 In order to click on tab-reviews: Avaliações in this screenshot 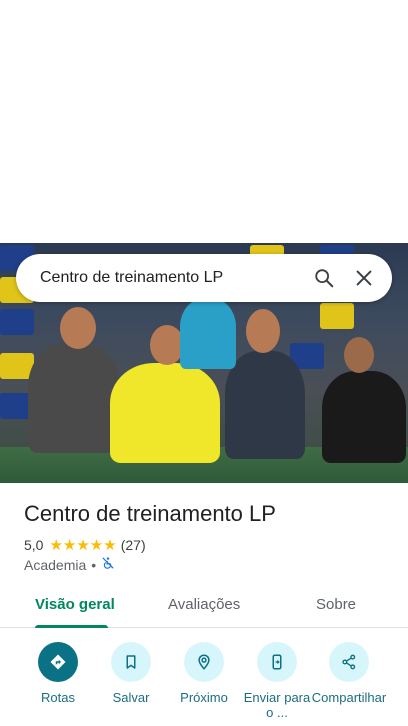, I will do `click(204, 604)`.